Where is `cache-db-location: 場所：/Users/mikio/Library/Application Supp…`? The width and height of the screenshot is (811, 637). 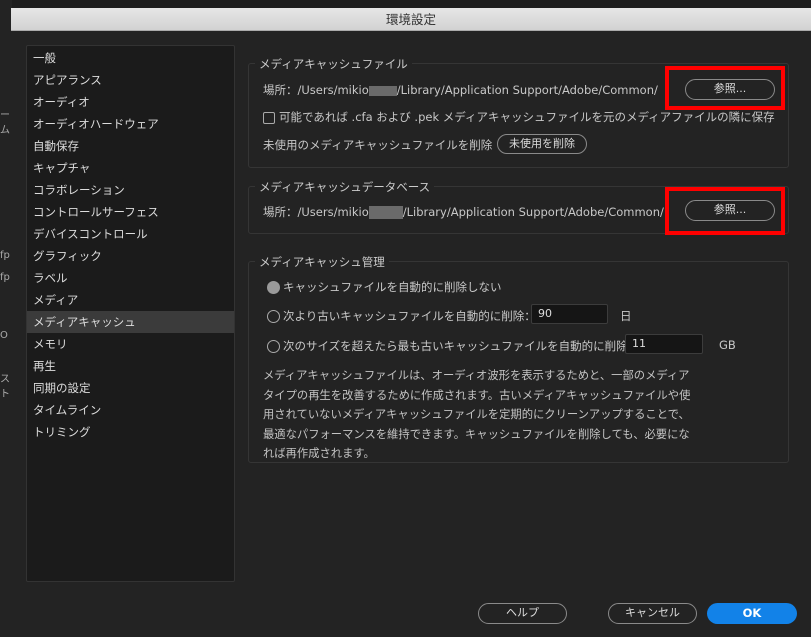
cache-db-location: 場所：/Users/mikio/Library/Application Supp… is located at coordinates (463, 212).